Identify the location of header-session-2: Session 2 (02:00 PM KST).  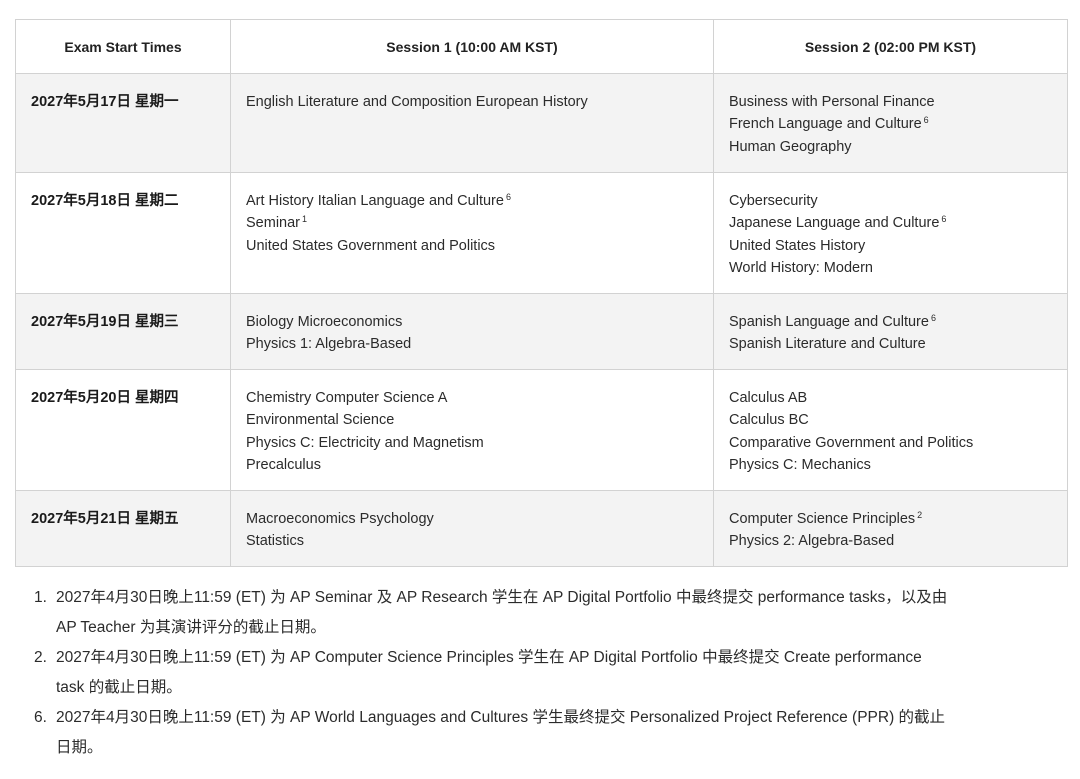
(890, 46).